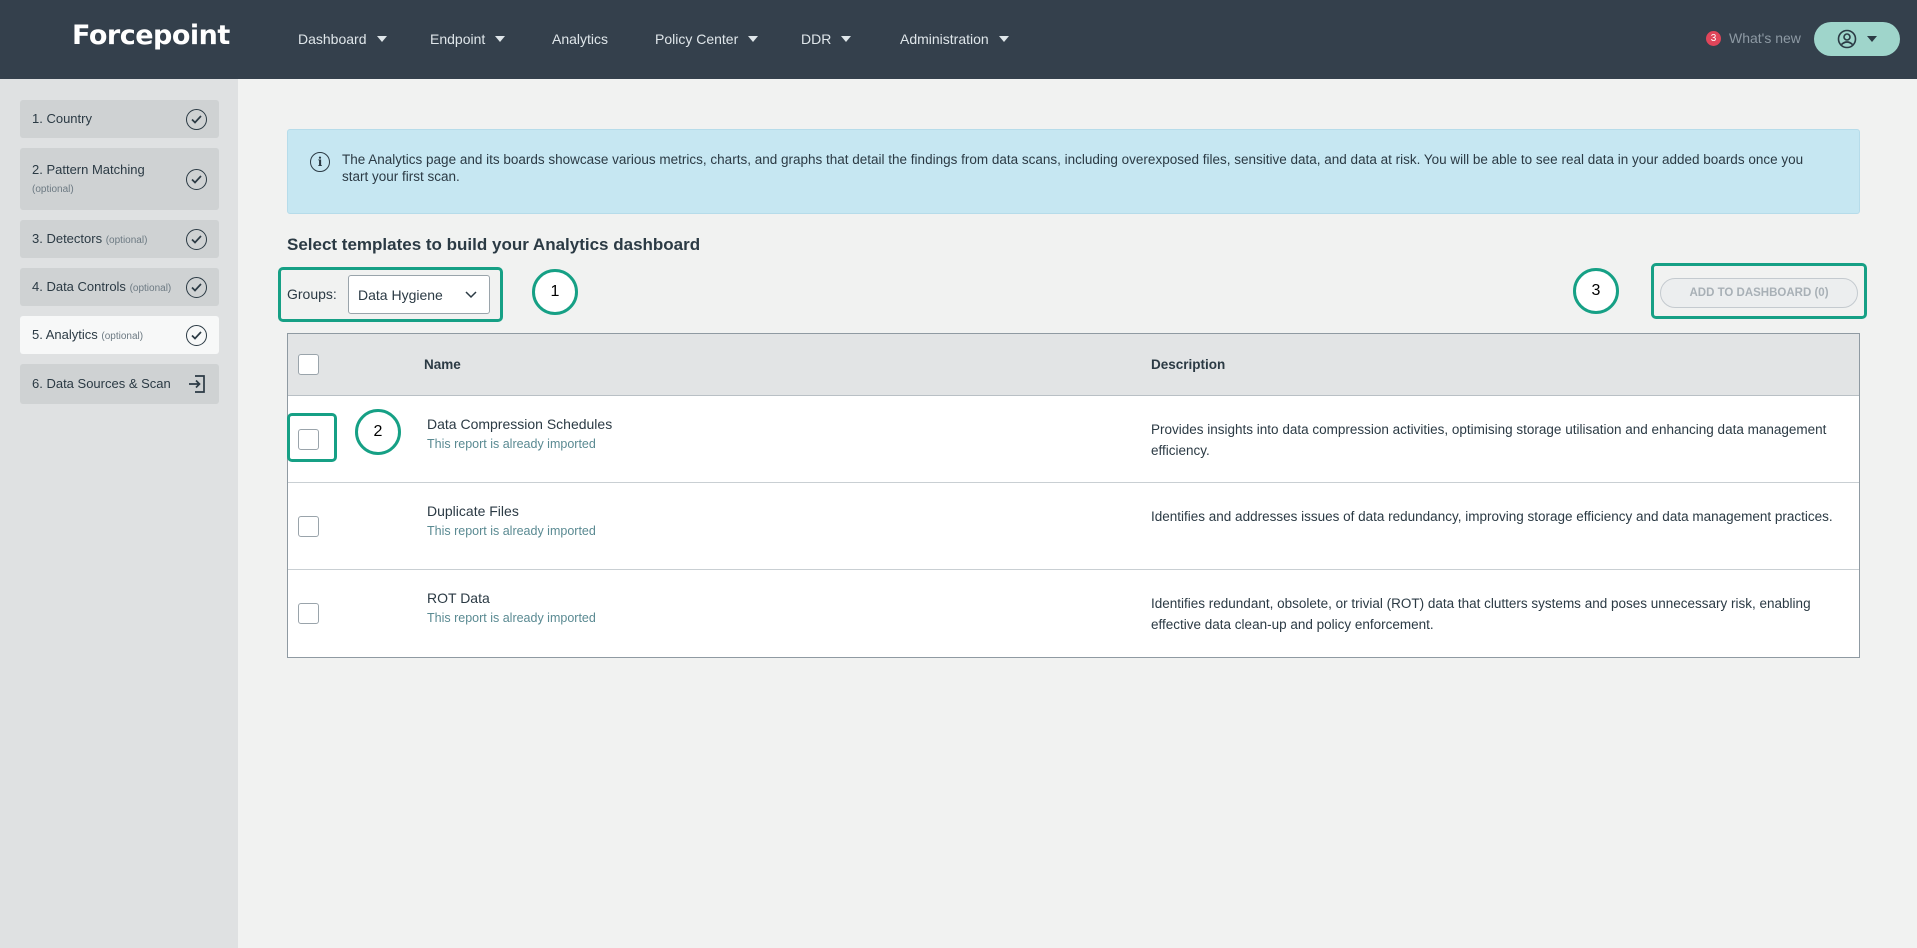  What do you see at coordinates (400, 294) in the screenshot?
I see `groups-select-value: Data Hygiene` at bounding box center [400, 294].